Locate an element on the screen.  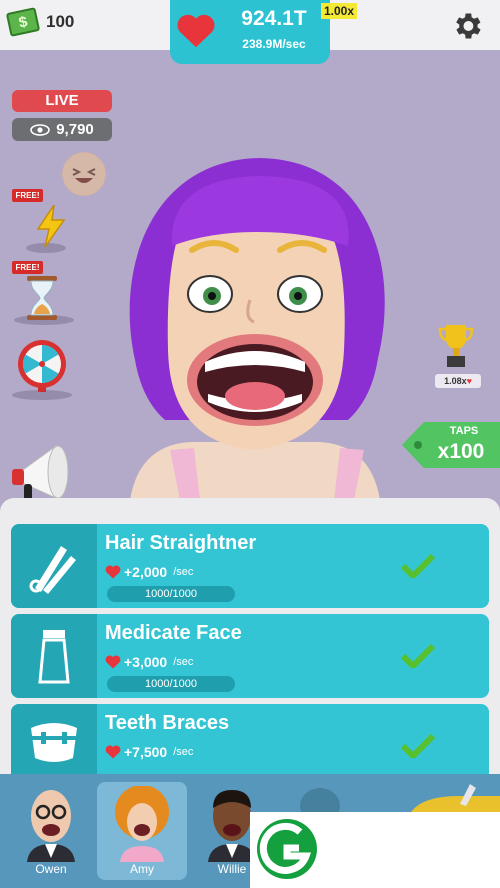
cream-tube-icon is located at coordinates (54, 657).